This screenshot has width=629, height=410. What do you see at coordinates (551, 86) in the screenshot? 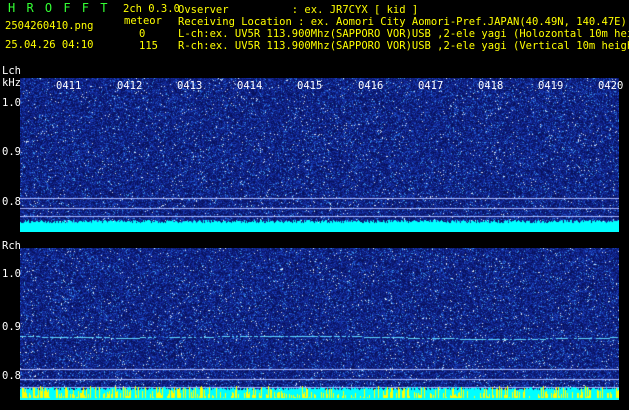
I see `time-tick-label: 0419` at bounding box center [551, 86].